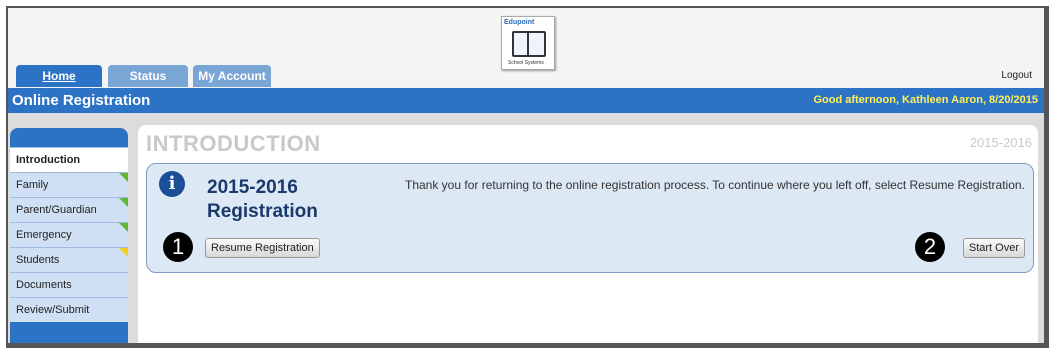  Describe the element at coordinates (44, 235) in the screenshot. I see `sidebar-item-label: Emergency` at that location.